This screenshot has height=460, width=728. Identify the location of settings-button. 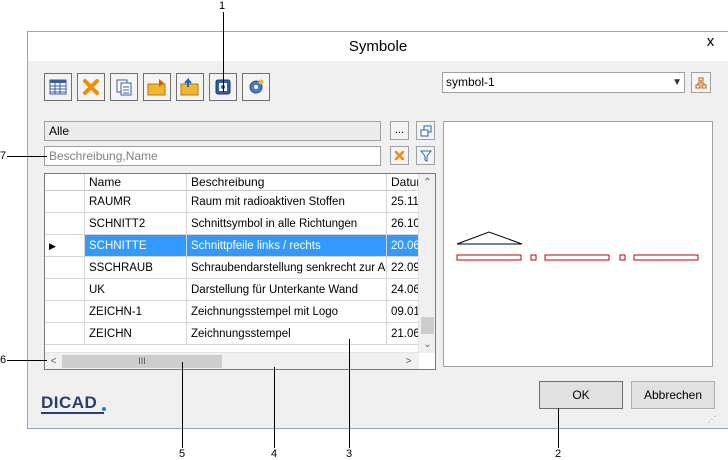
(256, 87).